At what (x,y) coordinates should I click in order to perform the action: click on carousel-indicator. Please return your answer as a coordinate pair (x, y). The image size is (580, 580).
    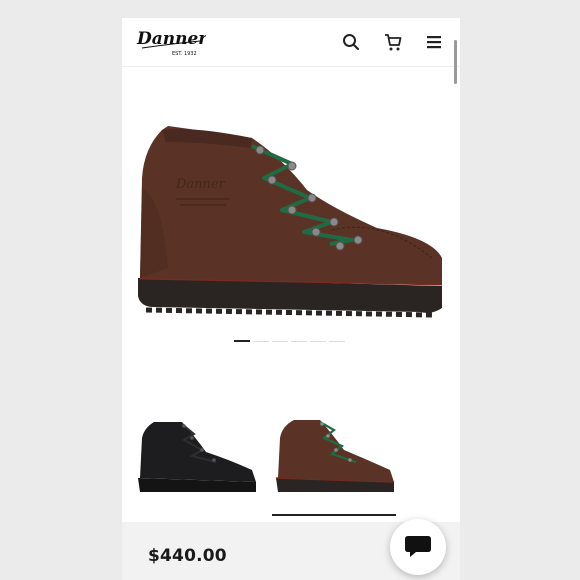
    Looking at the image, I should click on (292, 342).